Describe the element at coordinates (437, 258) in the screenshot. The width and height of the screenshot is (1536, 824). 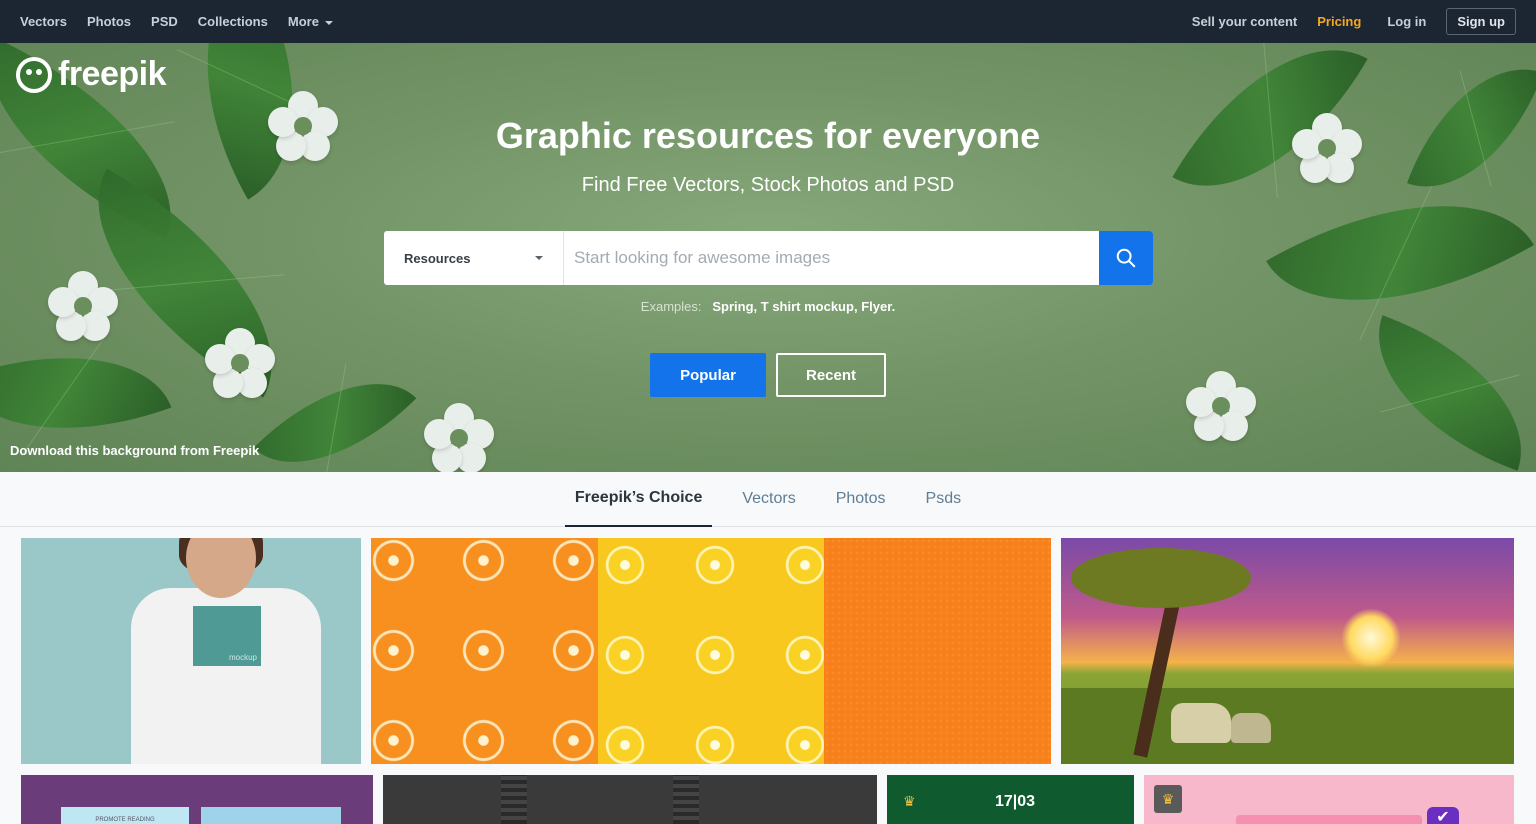
I see `resource-type-value: Resources` at that location.